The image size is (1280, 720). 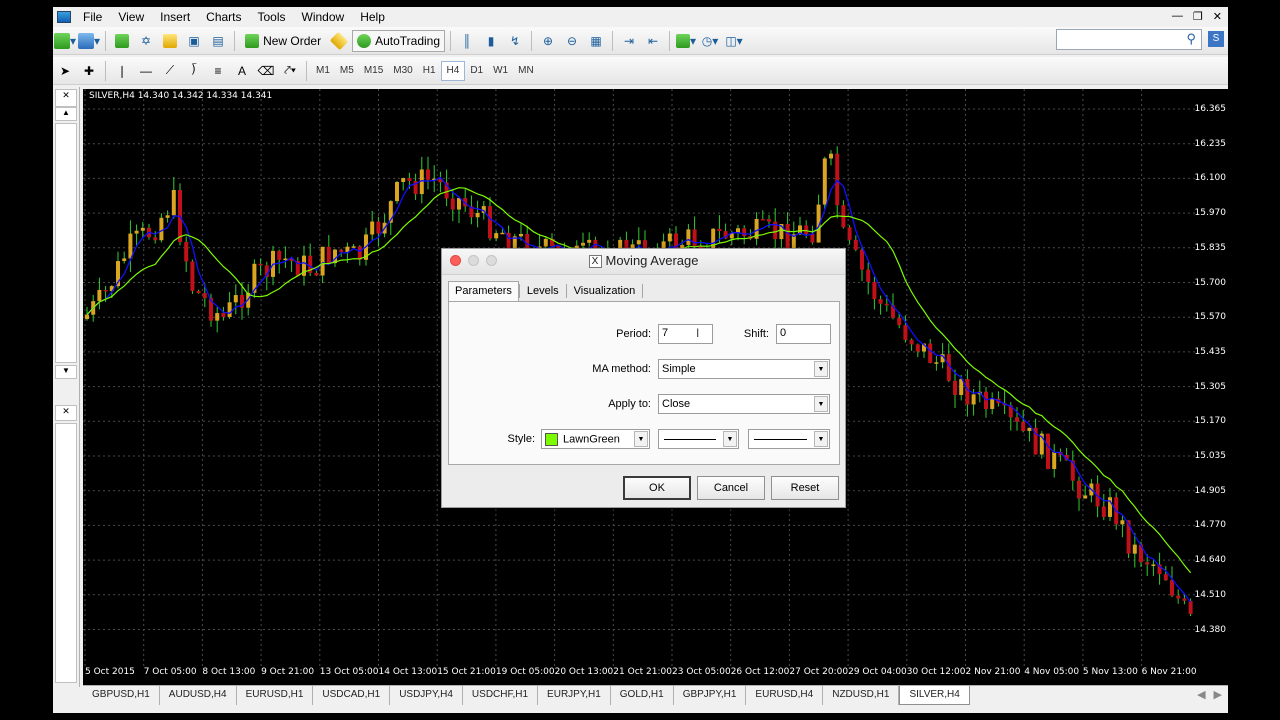 I want to click on restore-icon: ❐, so click(x=1198, y=16).